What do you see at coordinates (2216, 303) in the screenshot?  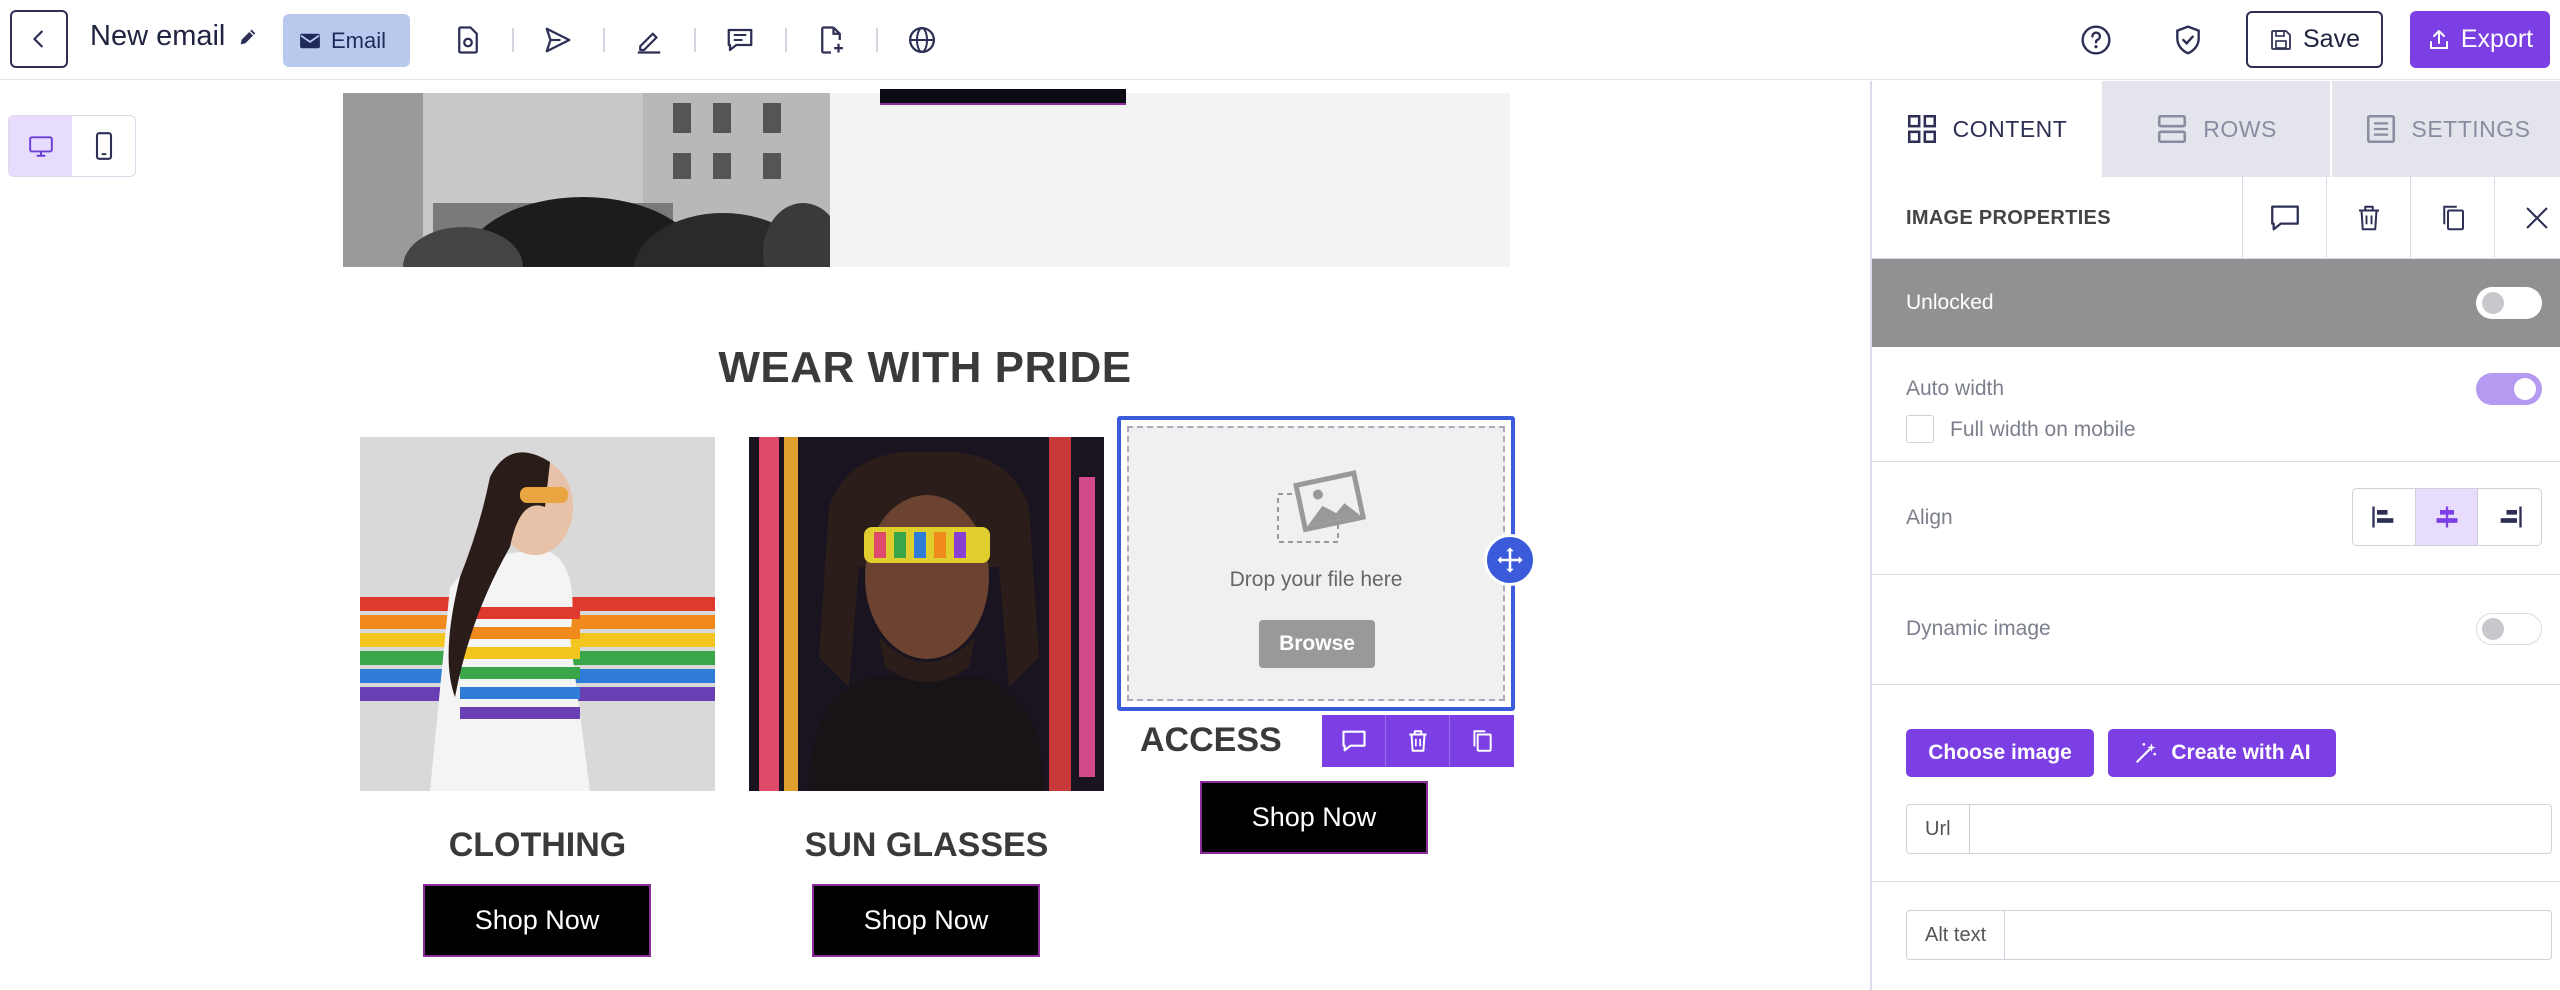 I see `lock-row: Unlocked` at bounding box center [2216, 303].